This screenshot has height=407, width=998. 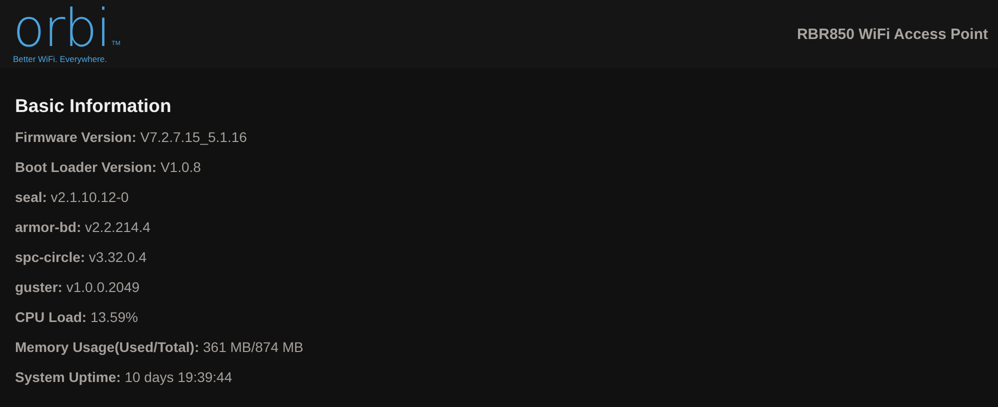 I want to click on device-title: RBR850 WiFi Access Point, so click(x=892, y=34).